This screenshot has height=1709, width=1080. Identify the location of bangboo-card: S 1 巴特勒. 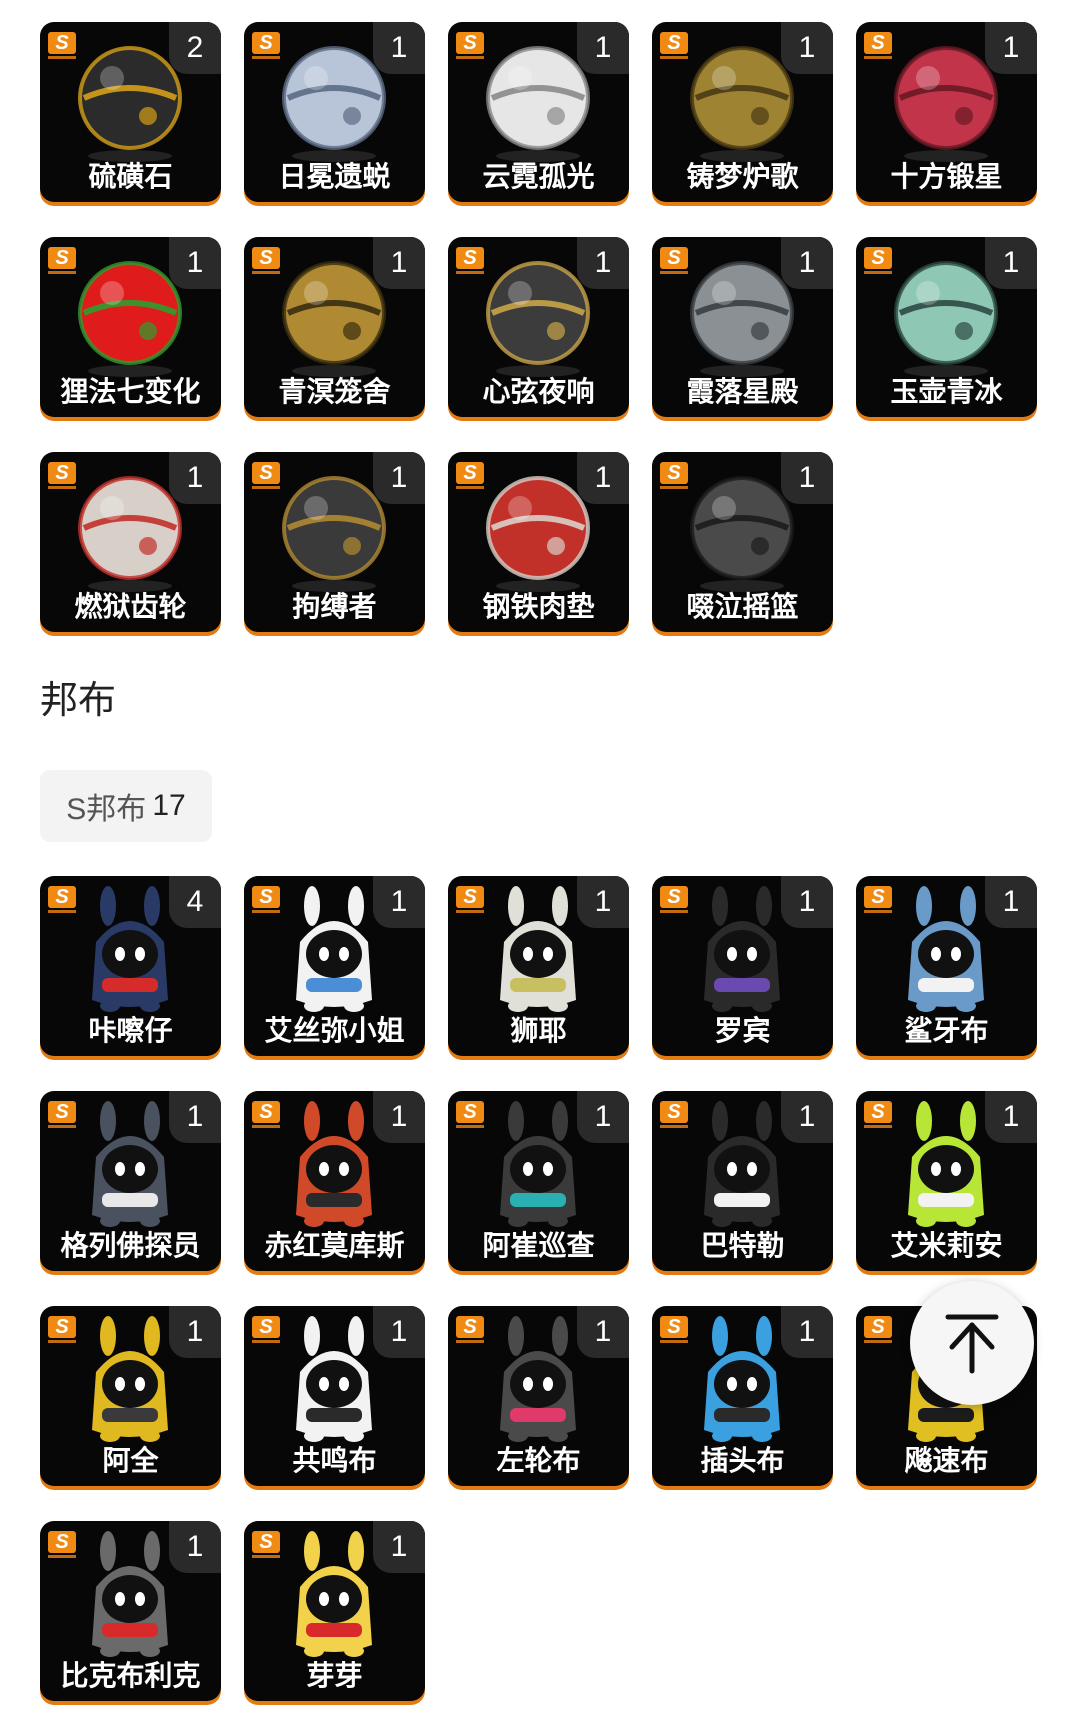
(742, 1181).